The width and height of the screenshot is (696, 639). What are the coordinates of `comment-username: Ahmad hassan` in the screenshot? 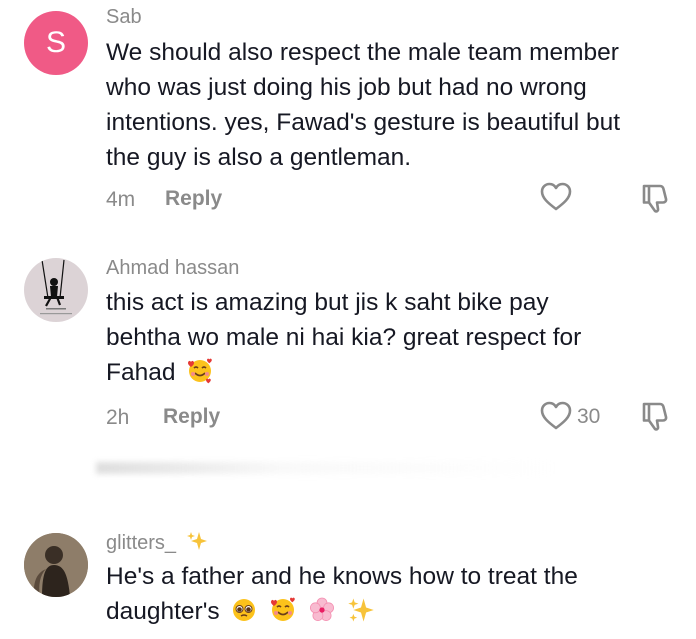 It's located at (172, 268).